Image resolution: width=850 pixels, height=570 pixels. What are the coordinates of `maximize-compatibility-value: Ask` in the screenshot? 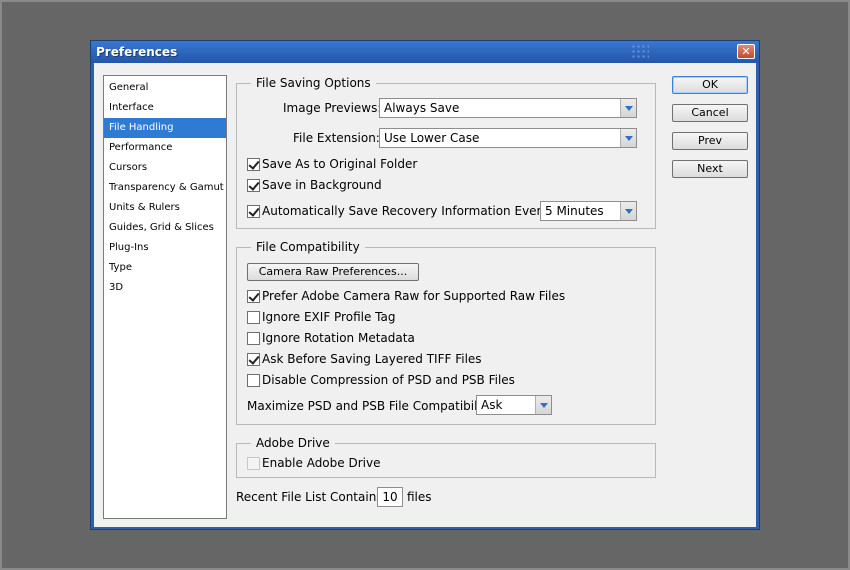 It's located at (492, 405).